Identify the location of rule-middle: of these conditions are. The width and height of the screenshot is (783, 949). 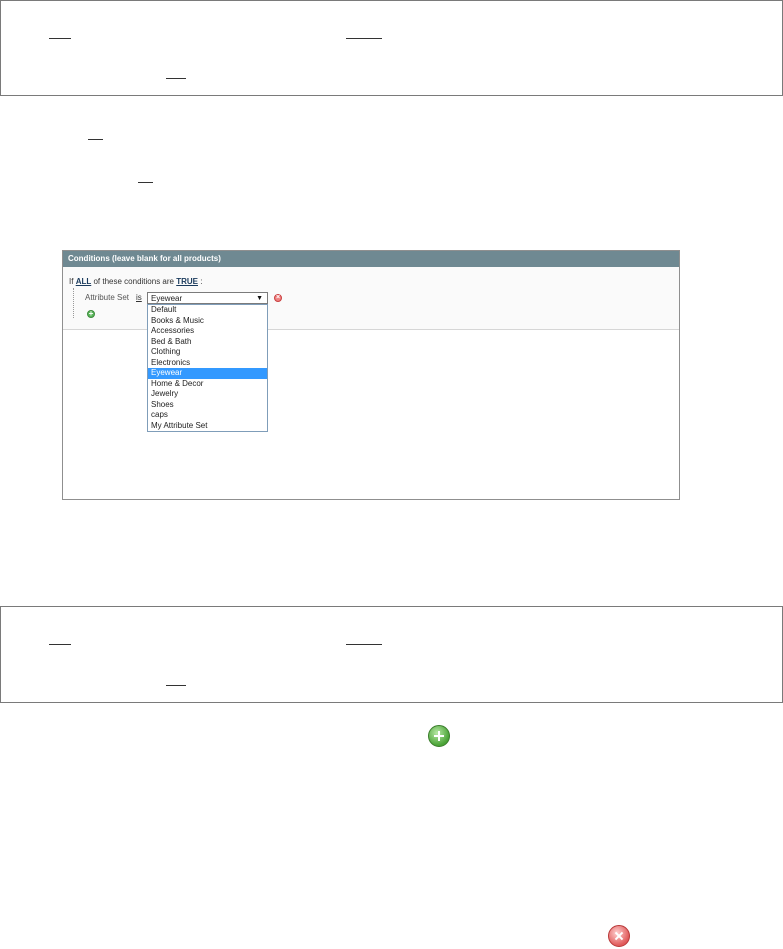
(133, 281).